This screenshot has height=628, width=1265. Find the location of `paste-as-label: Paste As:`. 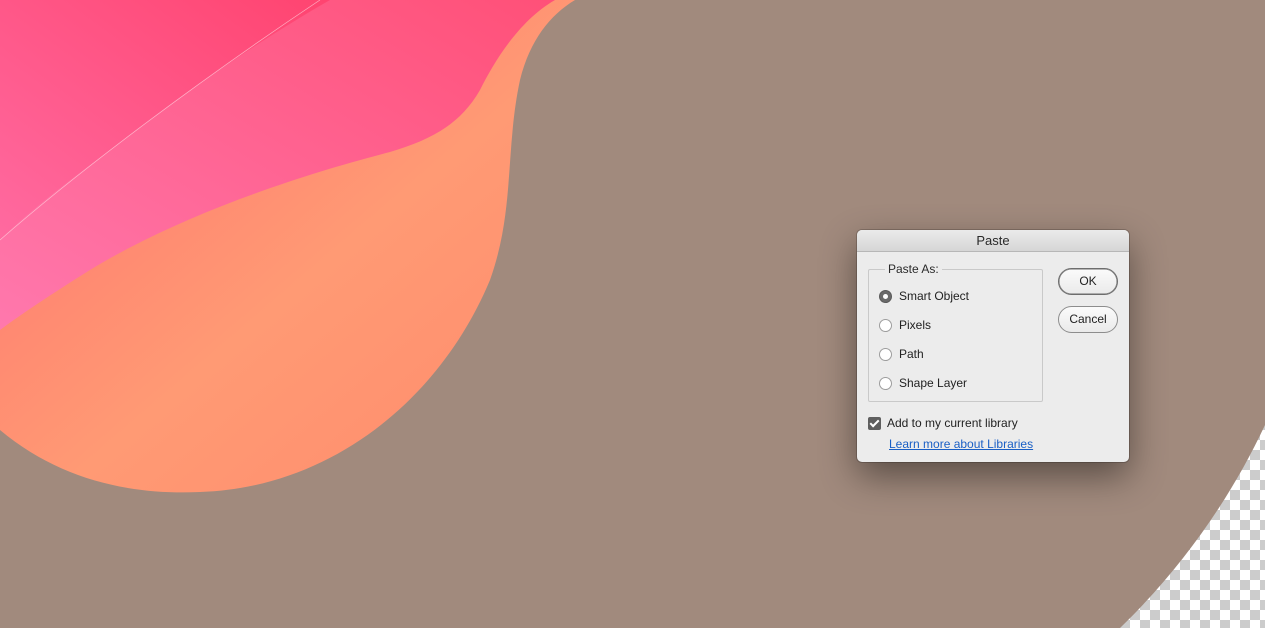

paste-as-label: Paste As: is located at coordinates (913, 269).